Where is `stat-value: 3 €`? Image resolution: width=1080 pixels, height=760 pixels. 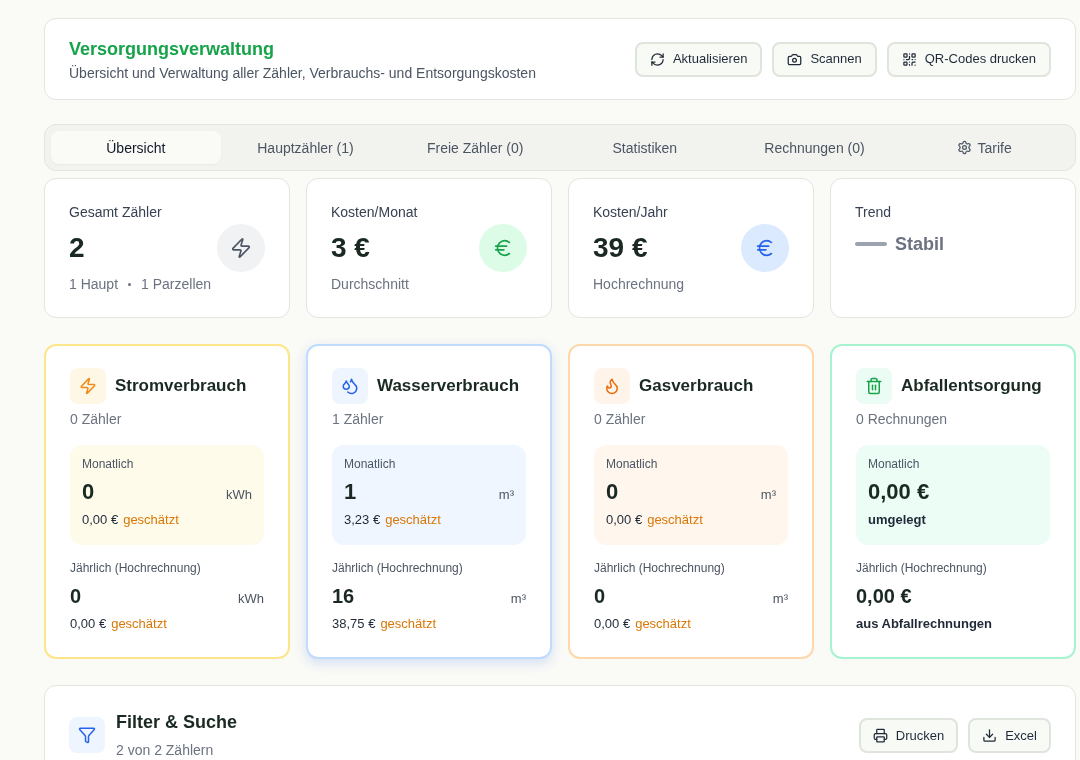
stat-value: 3 € is located at coordinates (351, 248).